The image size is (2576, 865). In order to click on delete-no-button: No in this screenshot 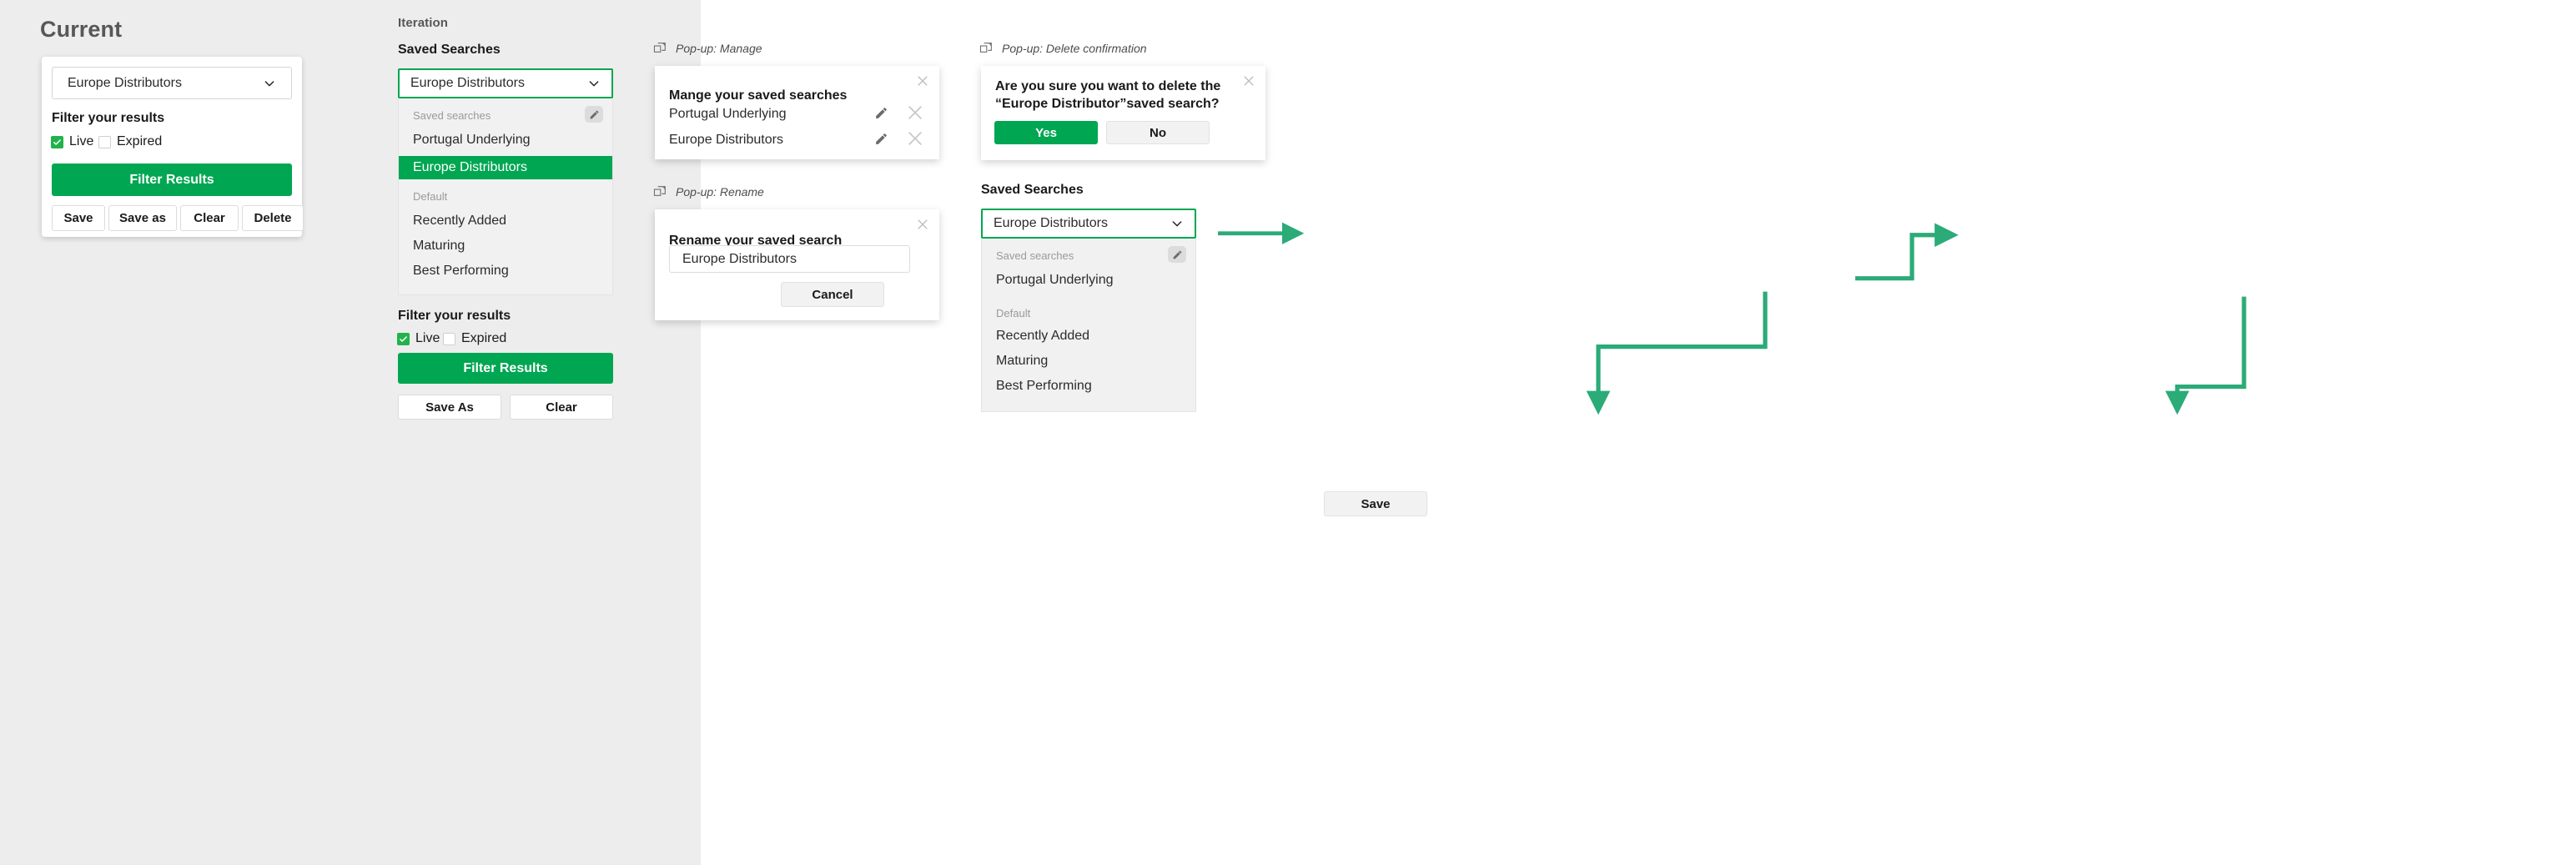, I will do `click(1158, 132)`.